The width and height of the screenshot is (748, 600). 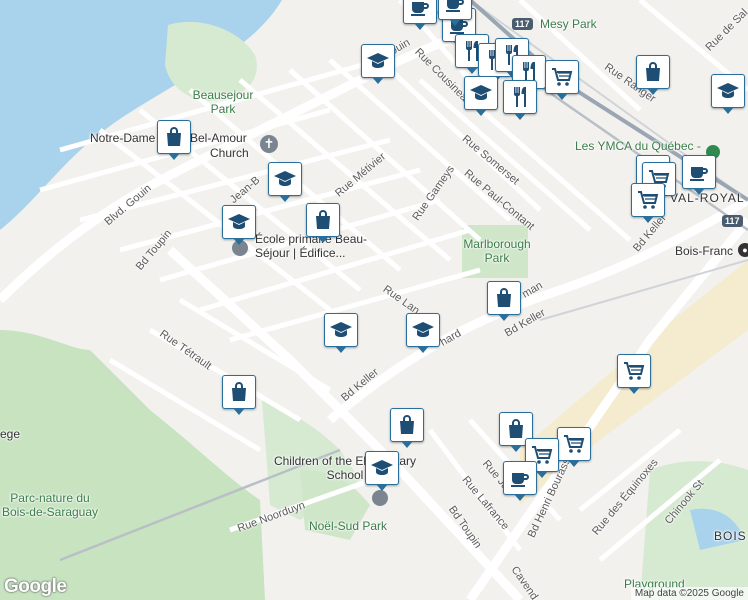 I want to click on route-shield-117: 117, so click(x=522, y=24).